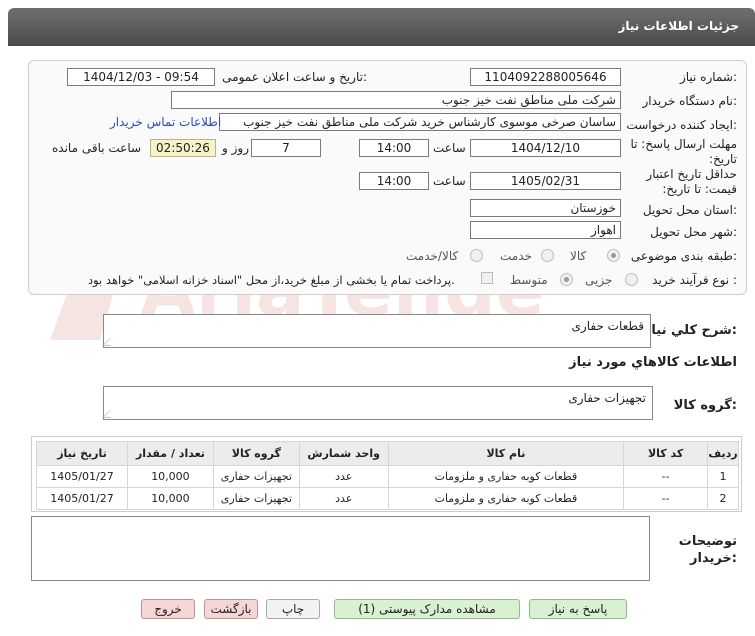  I want to click on need-number-label: شماره نیاز:, so click(708, 77).